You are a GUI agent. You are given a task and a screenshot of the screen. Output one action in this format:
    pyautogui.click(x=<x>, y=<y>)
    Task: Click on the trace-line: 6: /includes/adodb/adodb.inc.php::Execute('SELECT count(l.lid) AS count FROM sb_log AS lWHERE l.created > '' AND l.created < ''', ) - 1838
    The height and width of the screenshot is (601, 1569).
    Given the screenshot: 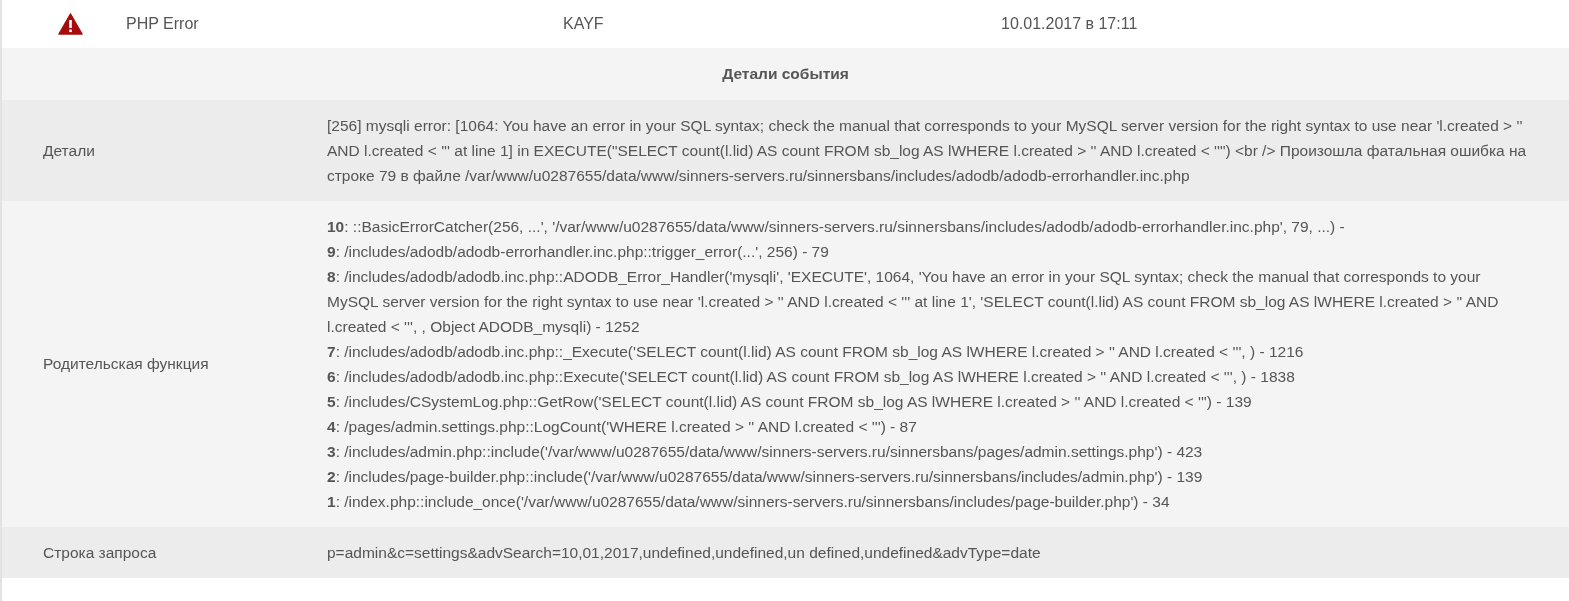 What is the action you would take?
    pyautogui.click(x=811, y=377)
    